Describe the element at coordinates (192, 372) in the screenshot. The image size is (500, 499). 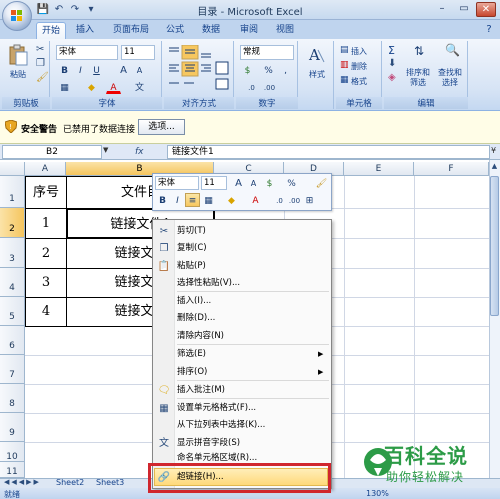
I see `menu-item-sort: 排序(O)` at that location.